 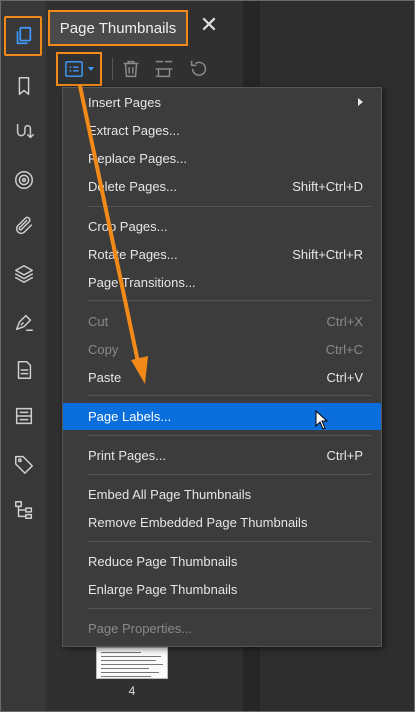 I want to click on menu-item-reduce-thumbnails: Reduce Page Thumbnails, so click(x=222, y=561).